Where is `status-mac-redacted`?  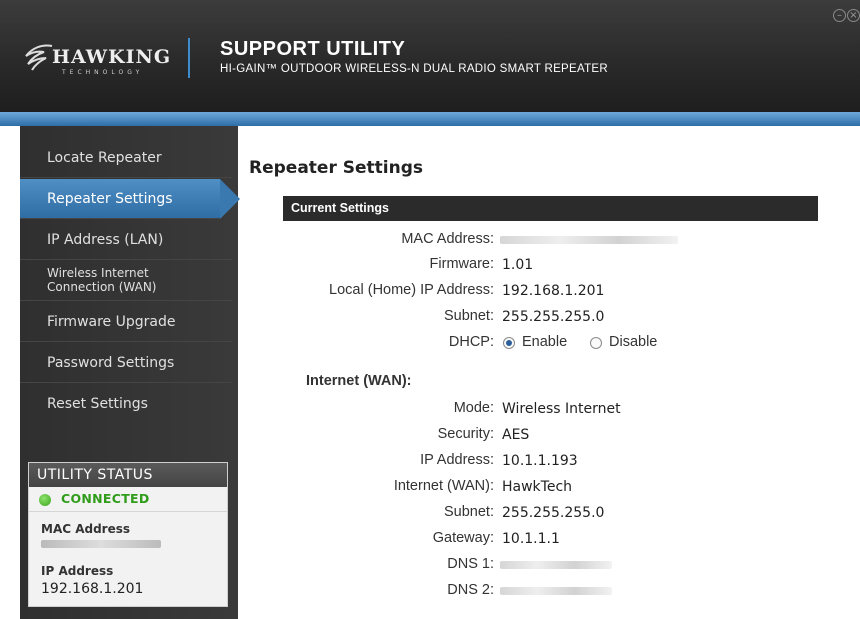
status-mac-redacted is located at coordinates (101, 544).